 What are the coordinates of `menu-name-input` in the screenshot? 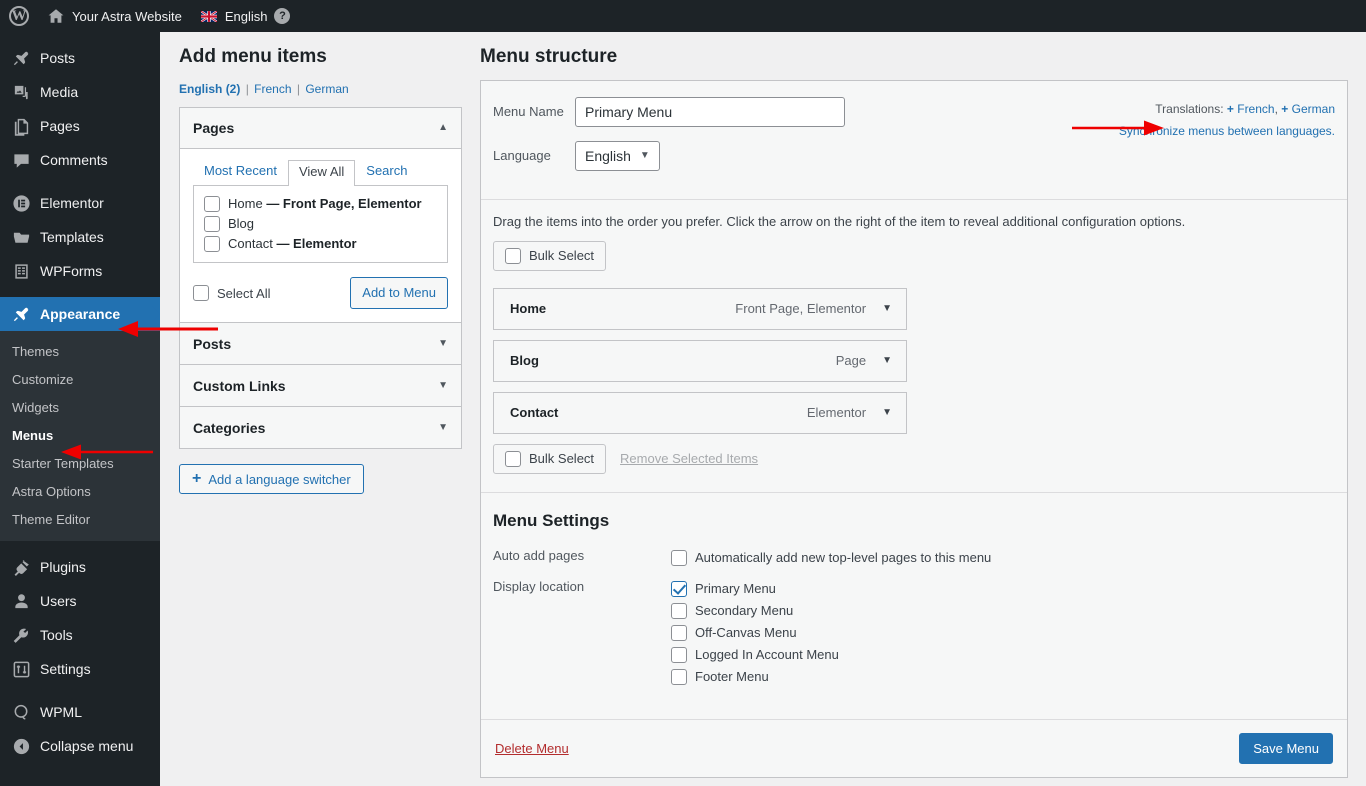 It's located at (710, 111).